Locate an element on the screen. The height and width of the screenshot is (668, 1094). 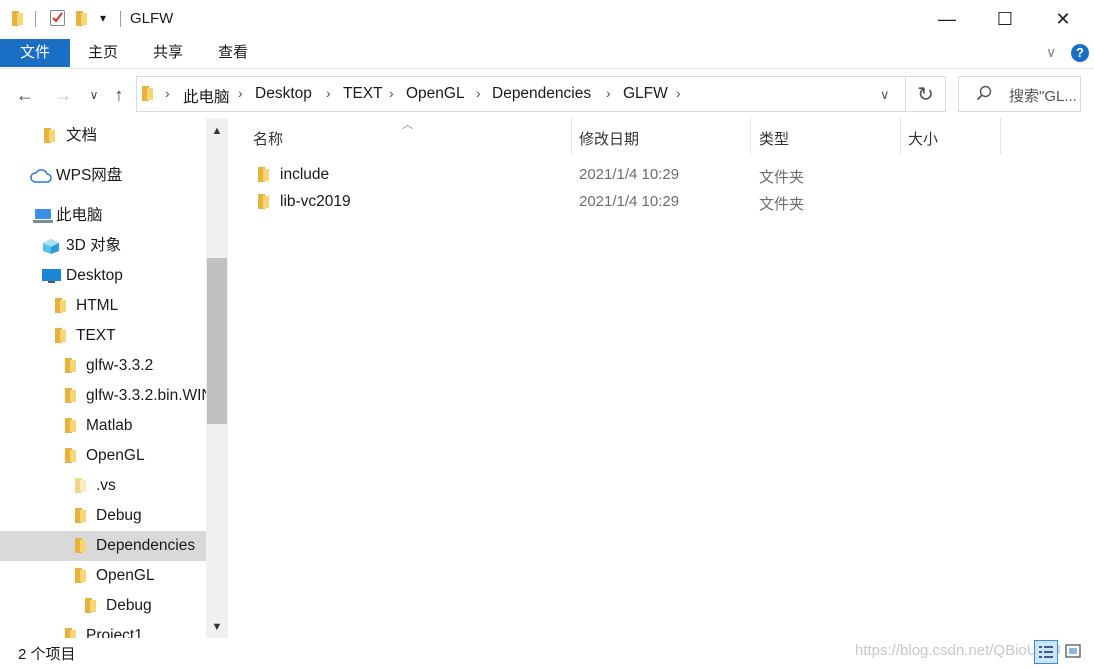
details-view-button is located at coordinates (1046, 652).